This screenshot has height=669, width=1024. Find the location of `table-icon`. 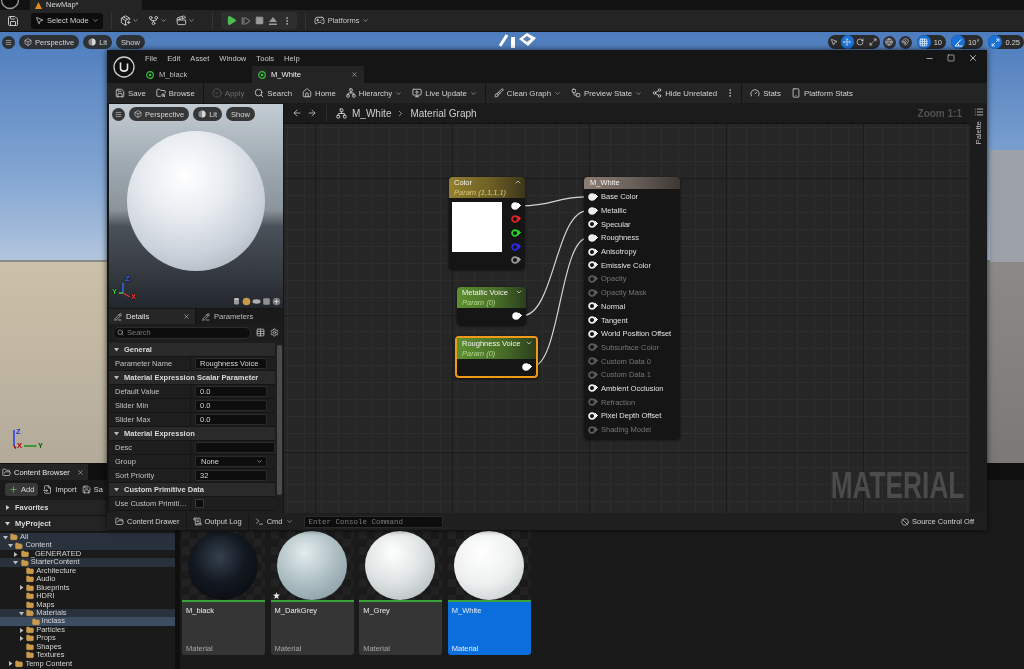

table-icon is located at coordinates (260, 332).